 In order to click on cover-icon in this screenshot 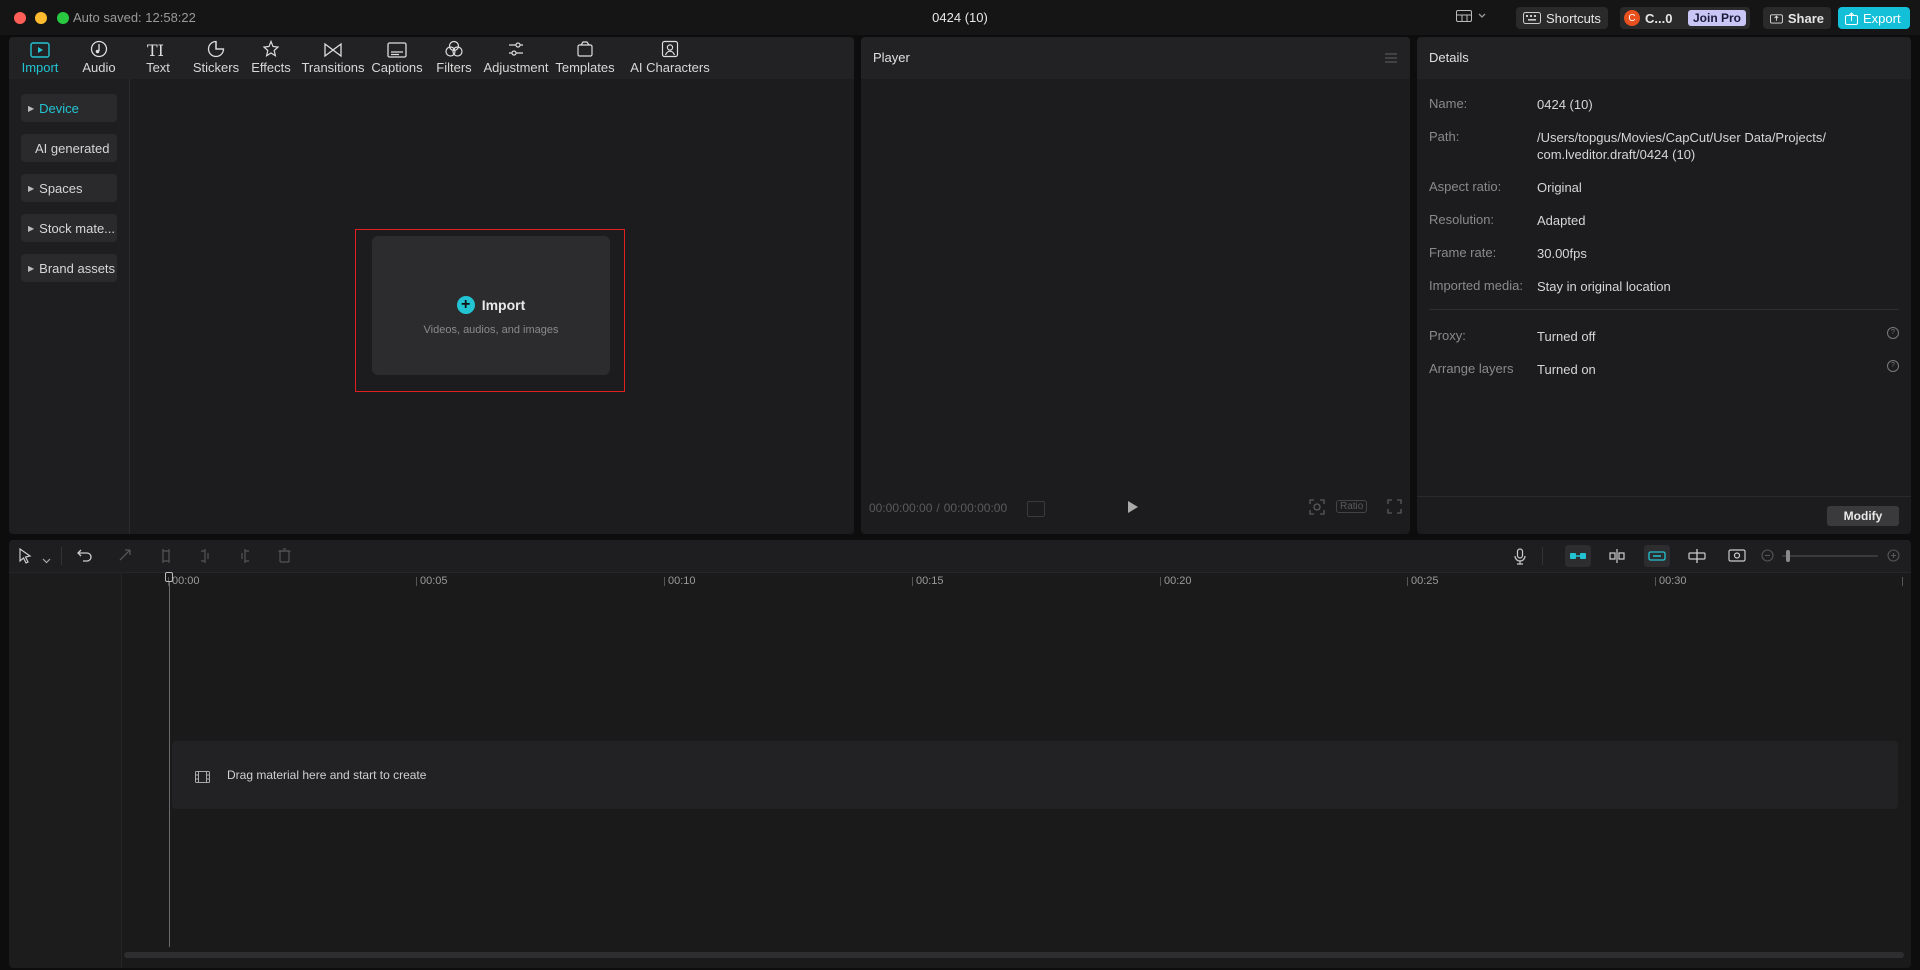, I will do `click(1737, 555)`.